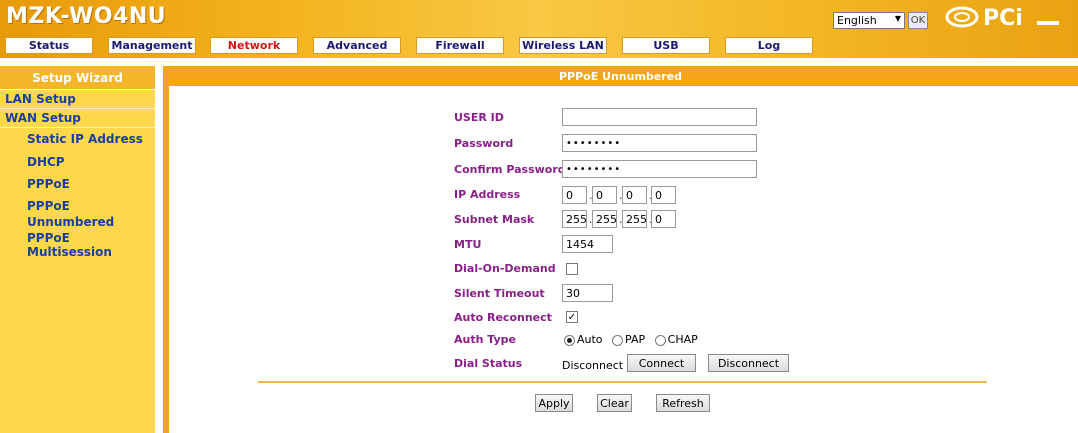 The height and width of the screenshot is (433, 1078). What do you see at coordinates (485, 339) in the screenshot?
I see `auth-type-label: Auth Type` at bounding box center [485, 339].